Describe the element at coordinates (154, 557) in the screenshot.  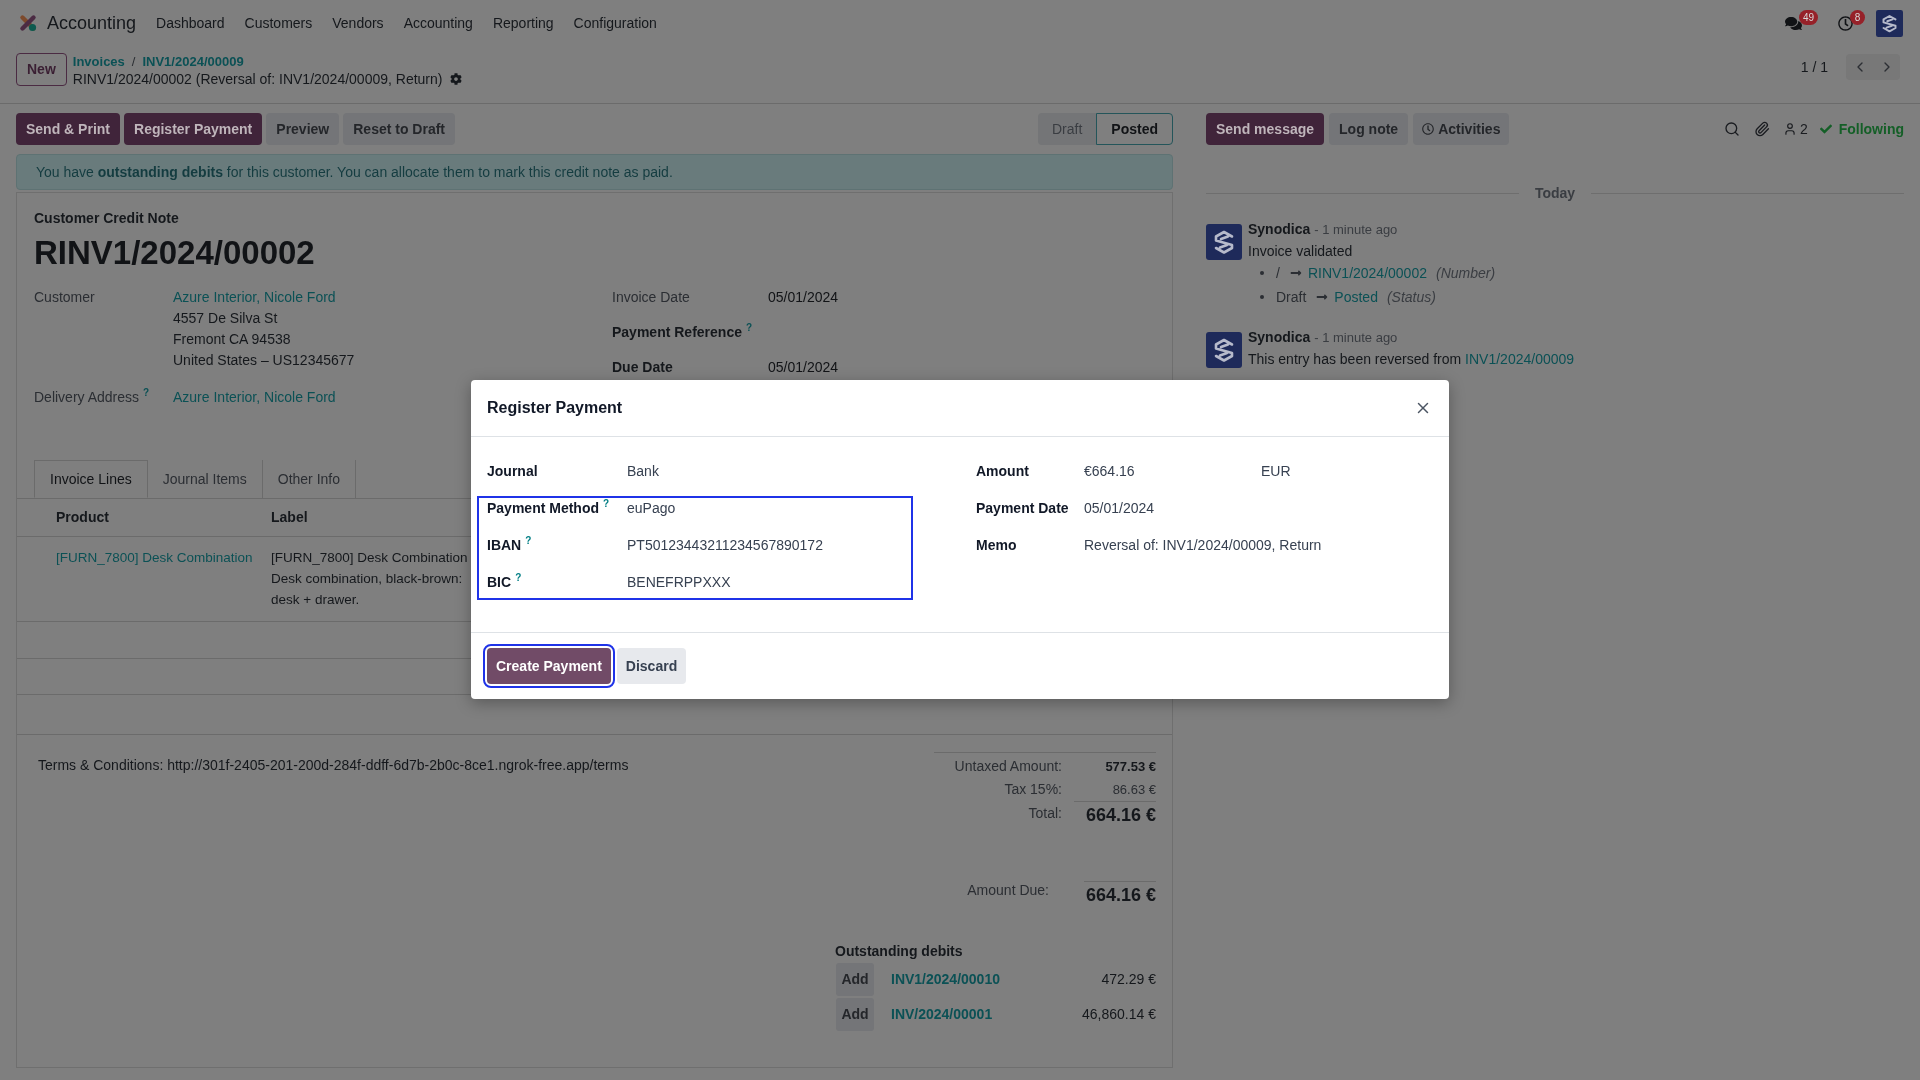
I see `product-link: [FURN_7800] Desk Combination` at that location.